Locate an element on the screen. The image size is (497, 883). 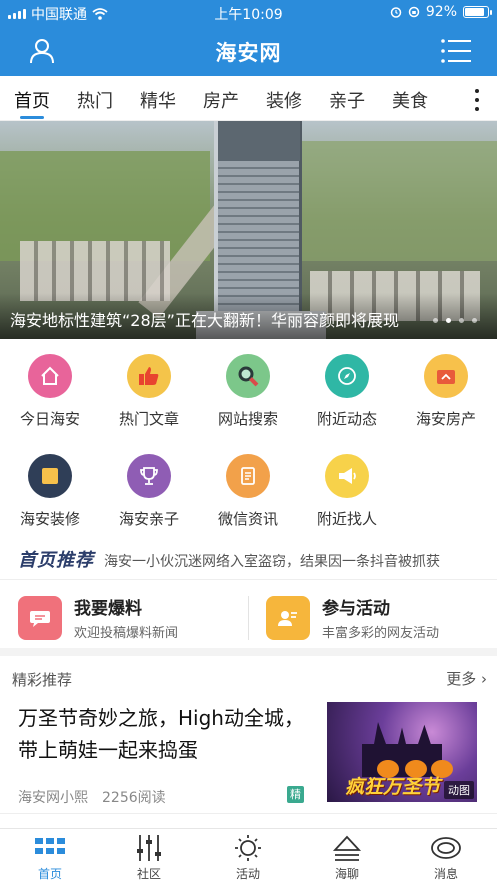
submit-news-button: 我要爆料 欢迎投稿爆料新闻 is located at coordinates (128, 619).